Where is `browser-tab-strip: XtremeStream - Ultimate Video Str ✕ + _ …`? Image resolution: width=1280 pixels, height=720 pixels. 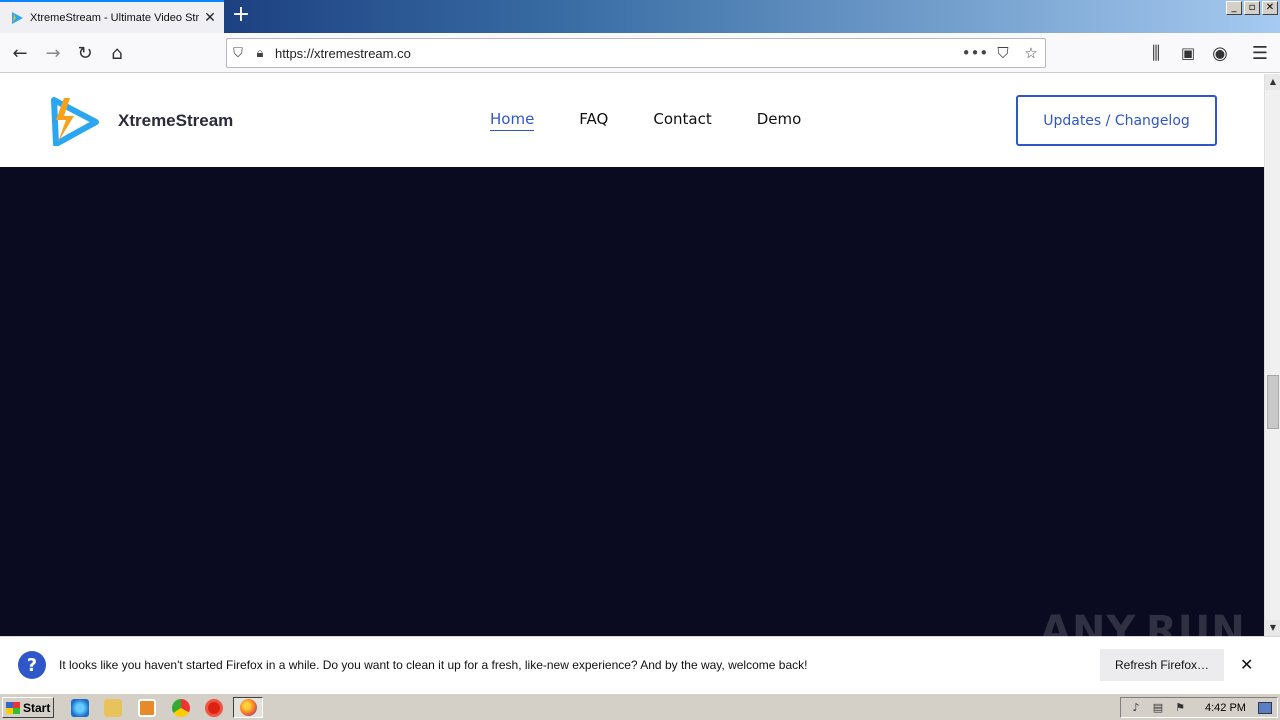
browser-tab-strip: XtremeStream - Ultimate Video Str ✕ + _ … is located at coordinates (640, 16).